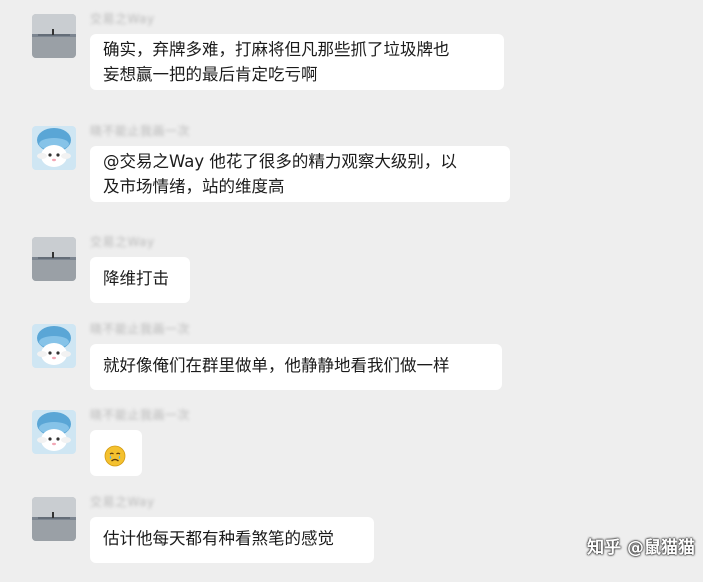 This screenshot has width=703, height=582. I want to click on message-line: @交易之Way 他花了很多的精力观察大级别，以, so click(280, 161).